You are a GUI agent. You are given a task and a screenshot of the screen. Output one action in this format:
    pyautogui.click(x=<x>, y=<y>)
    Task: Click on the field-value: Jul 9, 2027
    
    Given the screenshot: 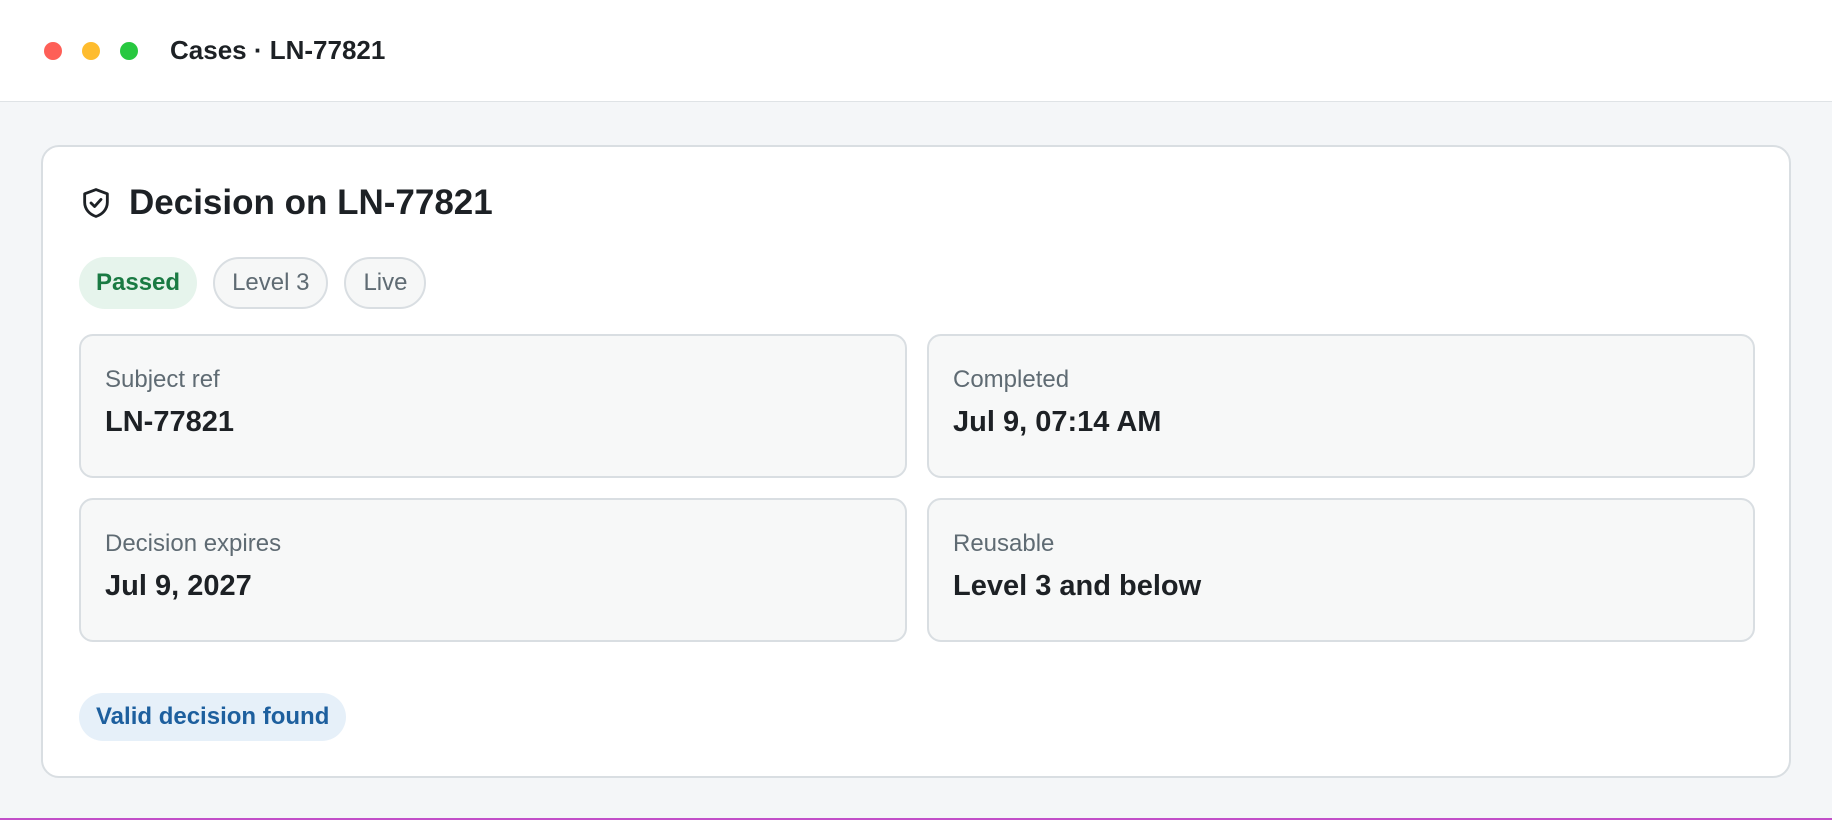 What is the action you would take?
    pyautogui.click(x=178, y=586)
    